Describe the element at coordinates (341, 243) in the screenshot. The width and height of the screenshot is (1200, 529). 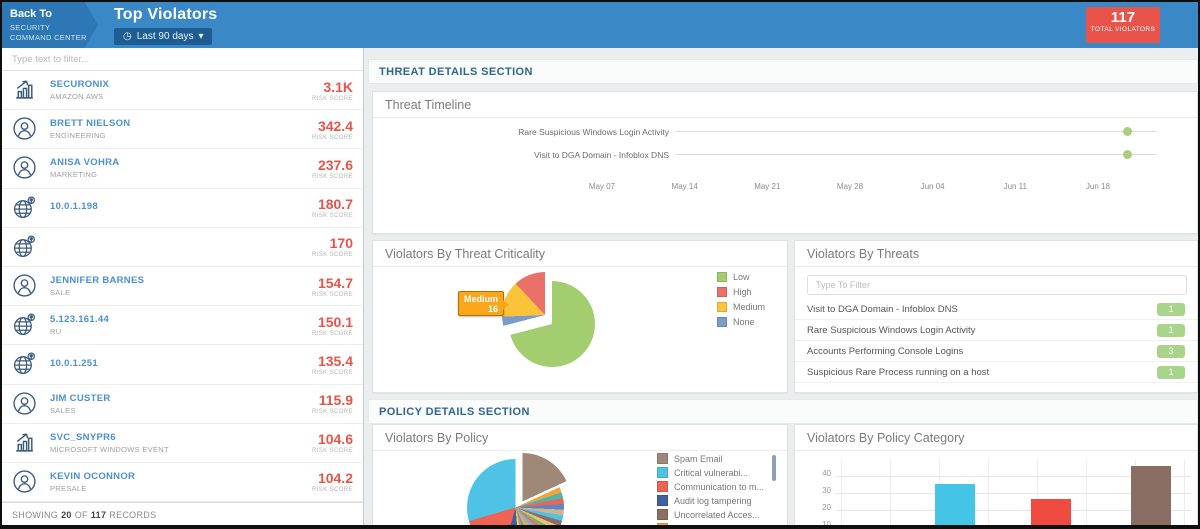
I see `risk-score-value: 170` at that location.